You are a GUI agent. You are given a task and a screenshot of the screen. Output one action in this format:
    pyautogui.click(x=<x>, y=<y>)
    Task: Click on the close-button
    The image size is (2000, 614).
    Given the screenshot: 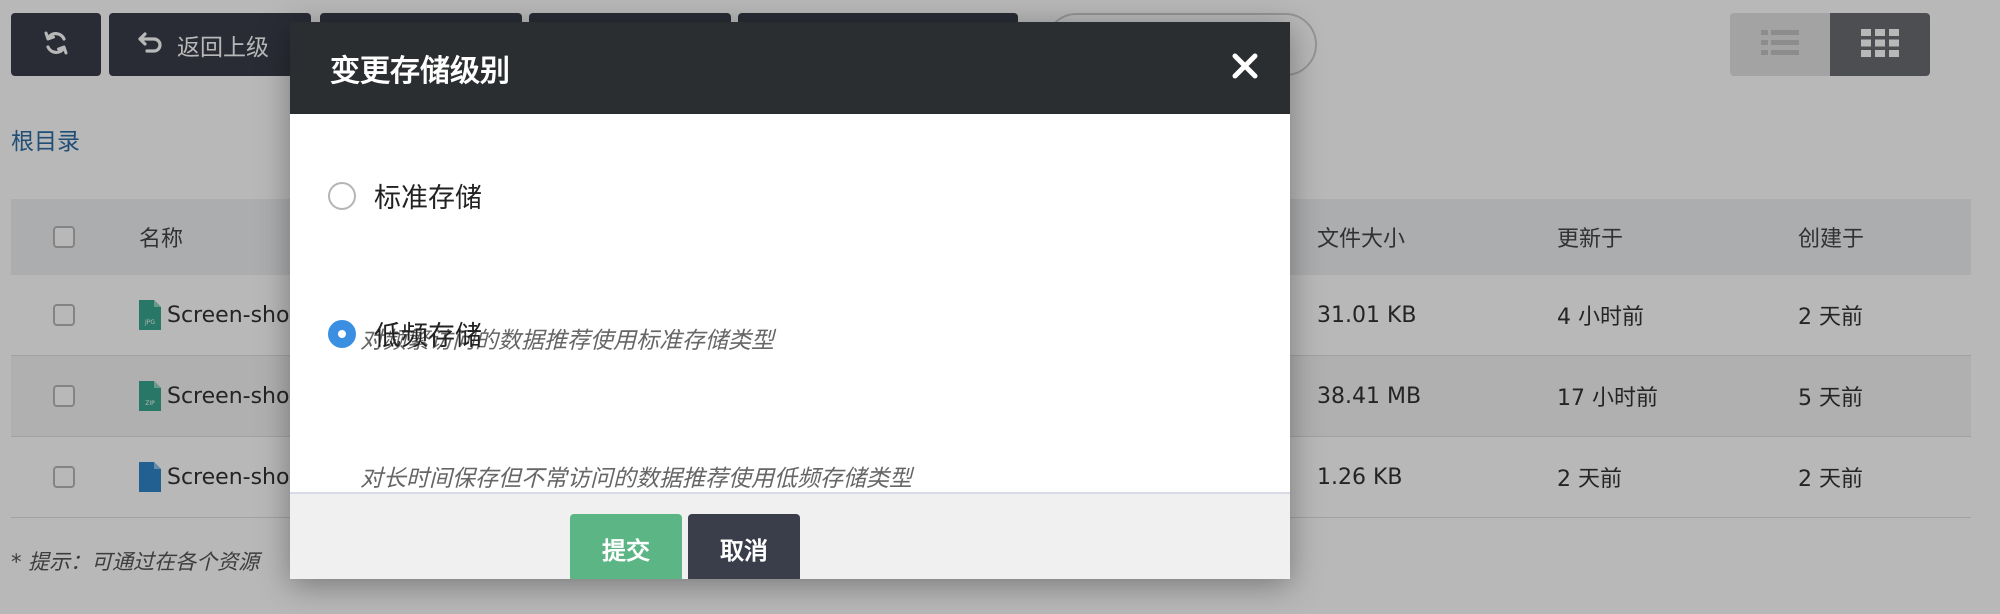 What is the action you would take?
    pyautogui.click(x=1245, y=68)
    